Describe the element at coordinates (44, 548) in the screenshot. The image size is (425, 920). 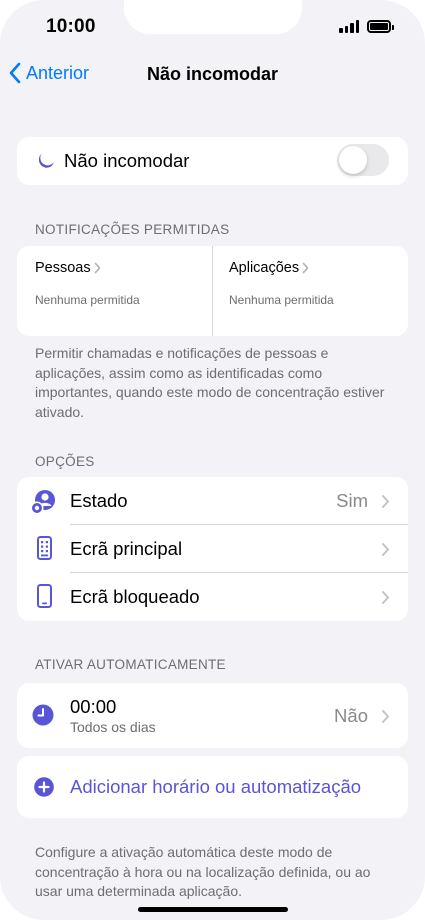
I see `home-screen-icon` at that location.